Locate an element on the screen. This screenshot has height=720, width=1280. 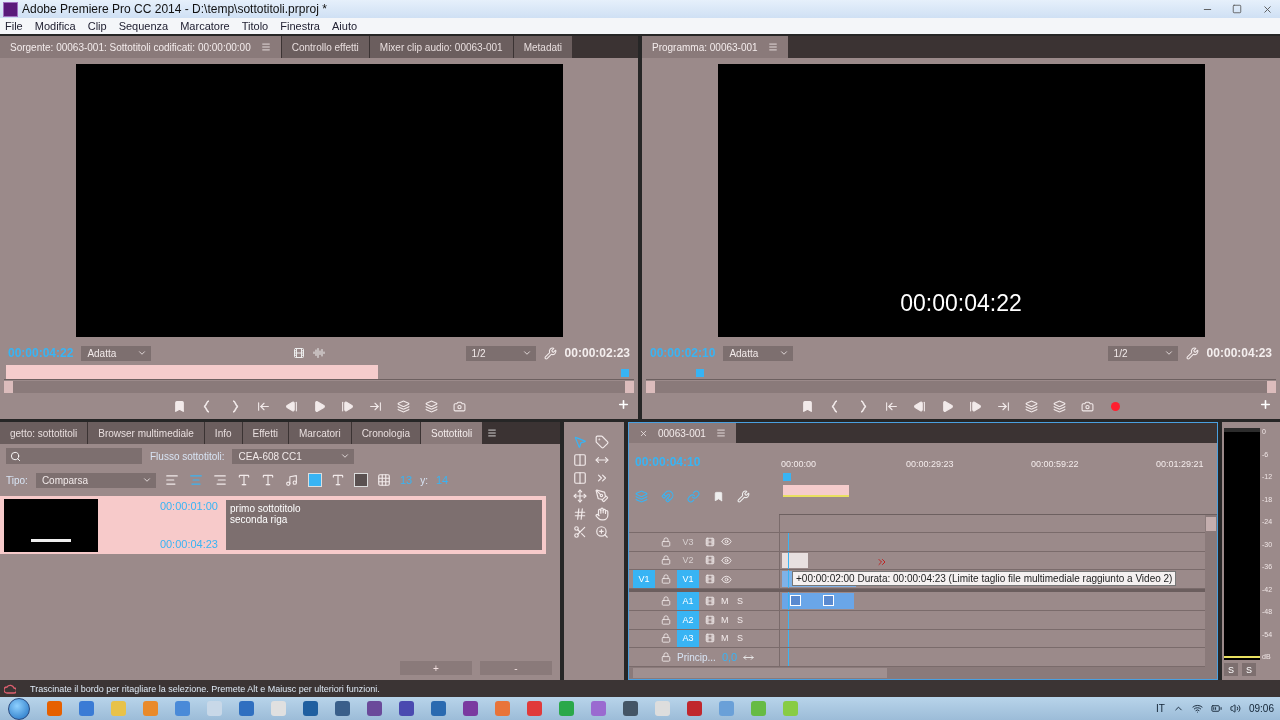
panel-tab: Mixer clip audio: 00063-001 is located at coordinates (441, 47).